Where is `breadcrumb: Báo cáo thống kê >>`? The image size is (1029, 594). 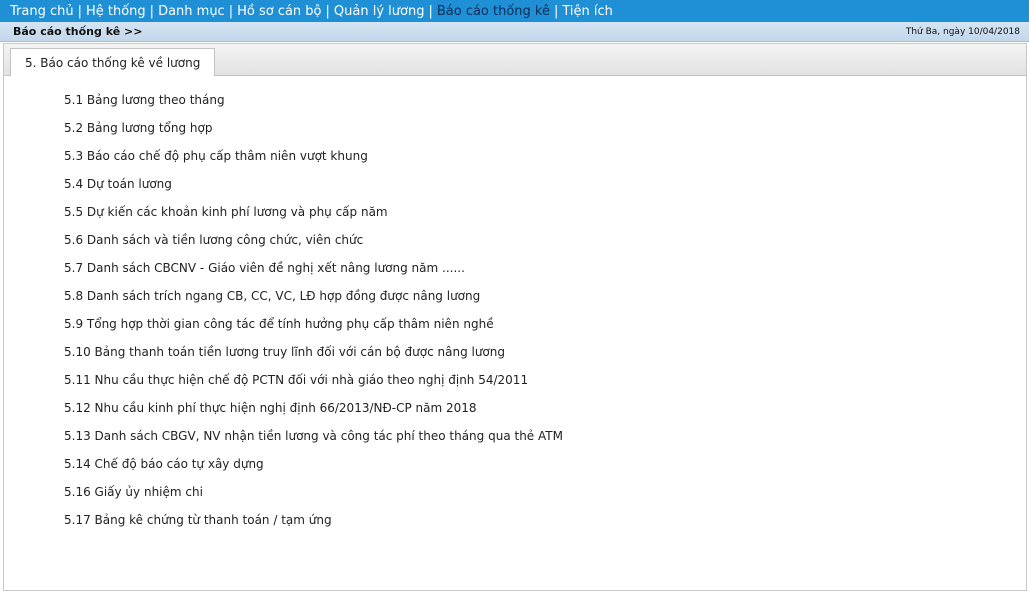
breadcrumb: Báo cáo thống kê >> is located at coordinates (78, 31).